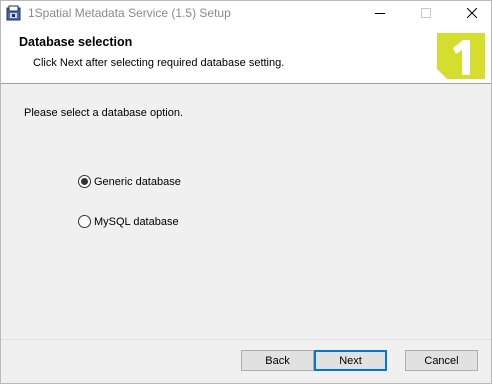 The width and height of the screenshot is (492, 384). I want to click on radio-button-selected, so click(84, 181).